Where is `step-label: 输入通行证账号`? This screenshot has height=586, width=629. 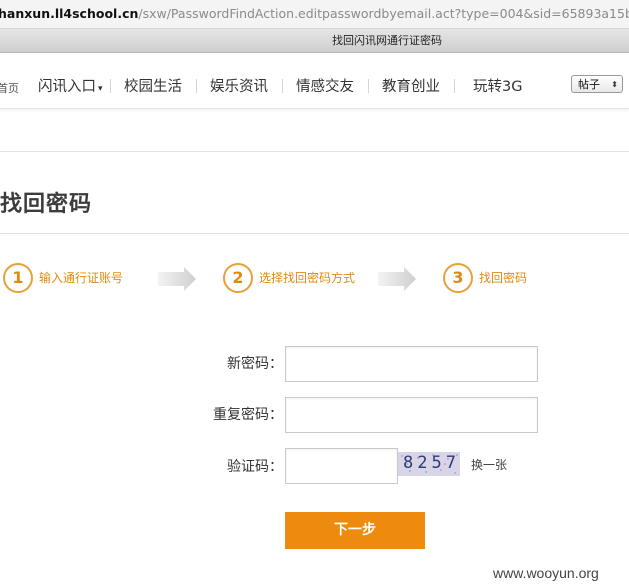 step-label: 输入通行证账号 is located at coordinates (81, 278).